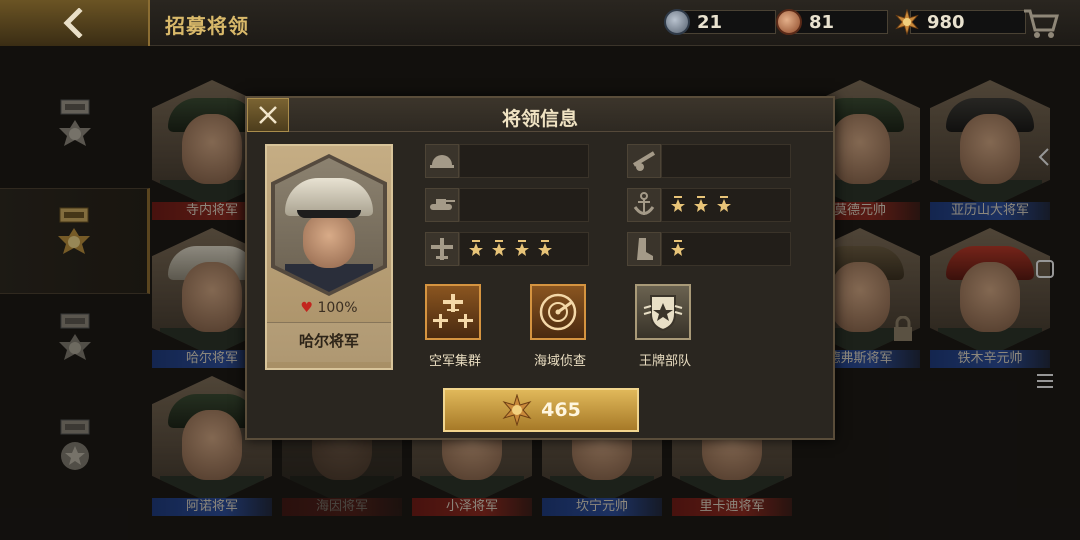 Image resolution: width=1080 pixels, height=540 pixels. I want to click on resource-medal-bronze: 81, so click(832, 22).